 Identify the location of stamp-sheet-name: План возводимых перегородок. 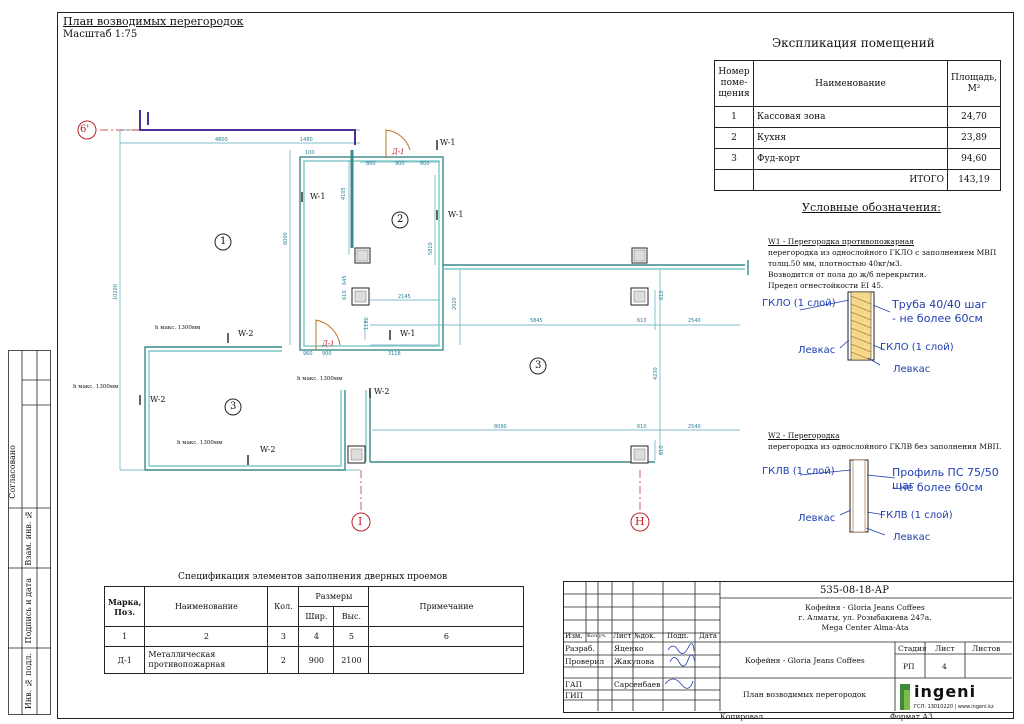
(805, 694).